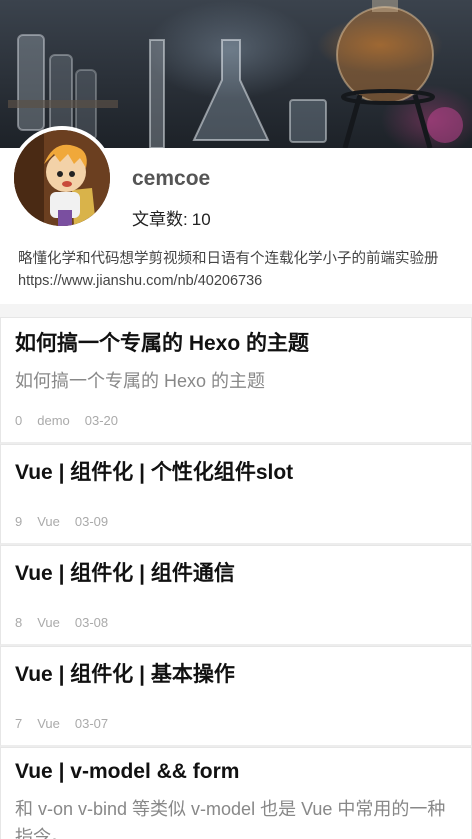 The image size is (472, 839). What do you see at coordinates (160, 219) in the screenshot?
I see `post-count-label: 文章数:` at bounding box center [160, 219].